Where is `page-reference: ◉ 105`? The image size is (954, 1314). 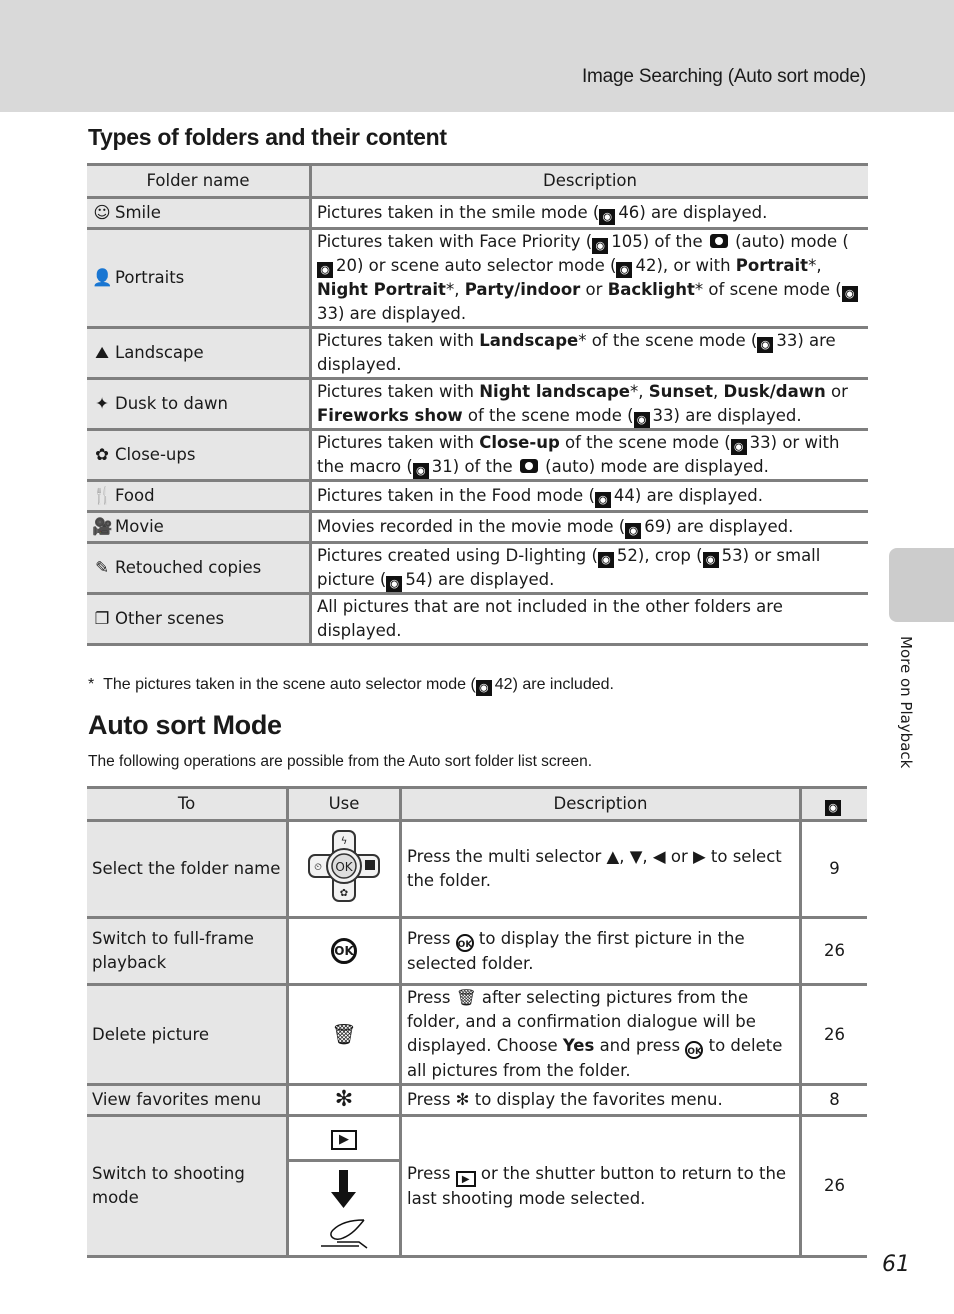
page-reference: ◉ 105 is located at coordinates (617, 243).